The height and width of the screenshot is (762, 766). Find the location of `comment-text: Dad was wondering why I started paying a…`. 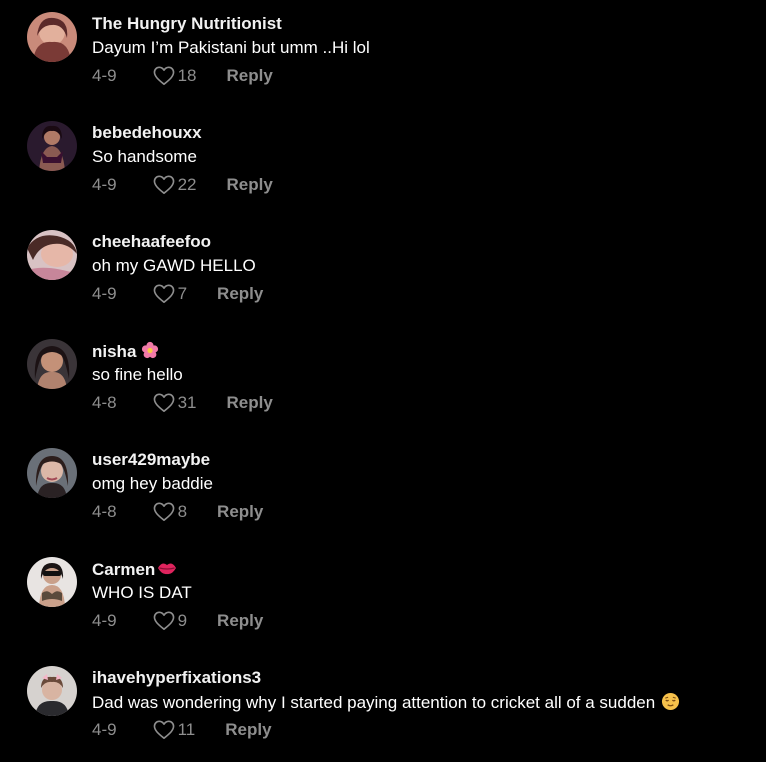

comment-text: Dad was wondering why I started paying a… is located at coordinates (386, 704).